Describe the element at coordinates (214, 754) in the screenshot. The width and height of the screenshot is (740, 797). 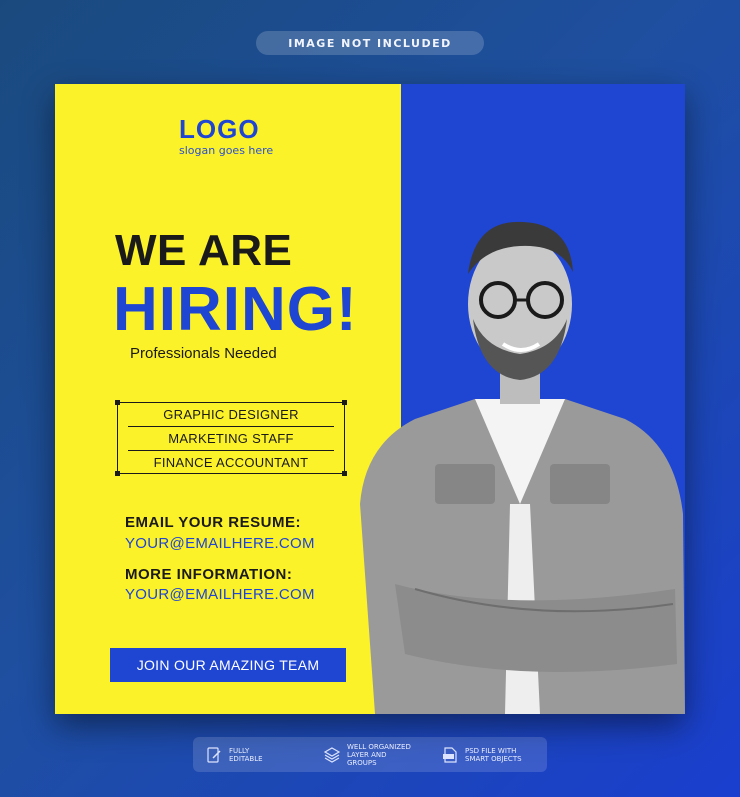
I see `edit-document-icon` at that location.